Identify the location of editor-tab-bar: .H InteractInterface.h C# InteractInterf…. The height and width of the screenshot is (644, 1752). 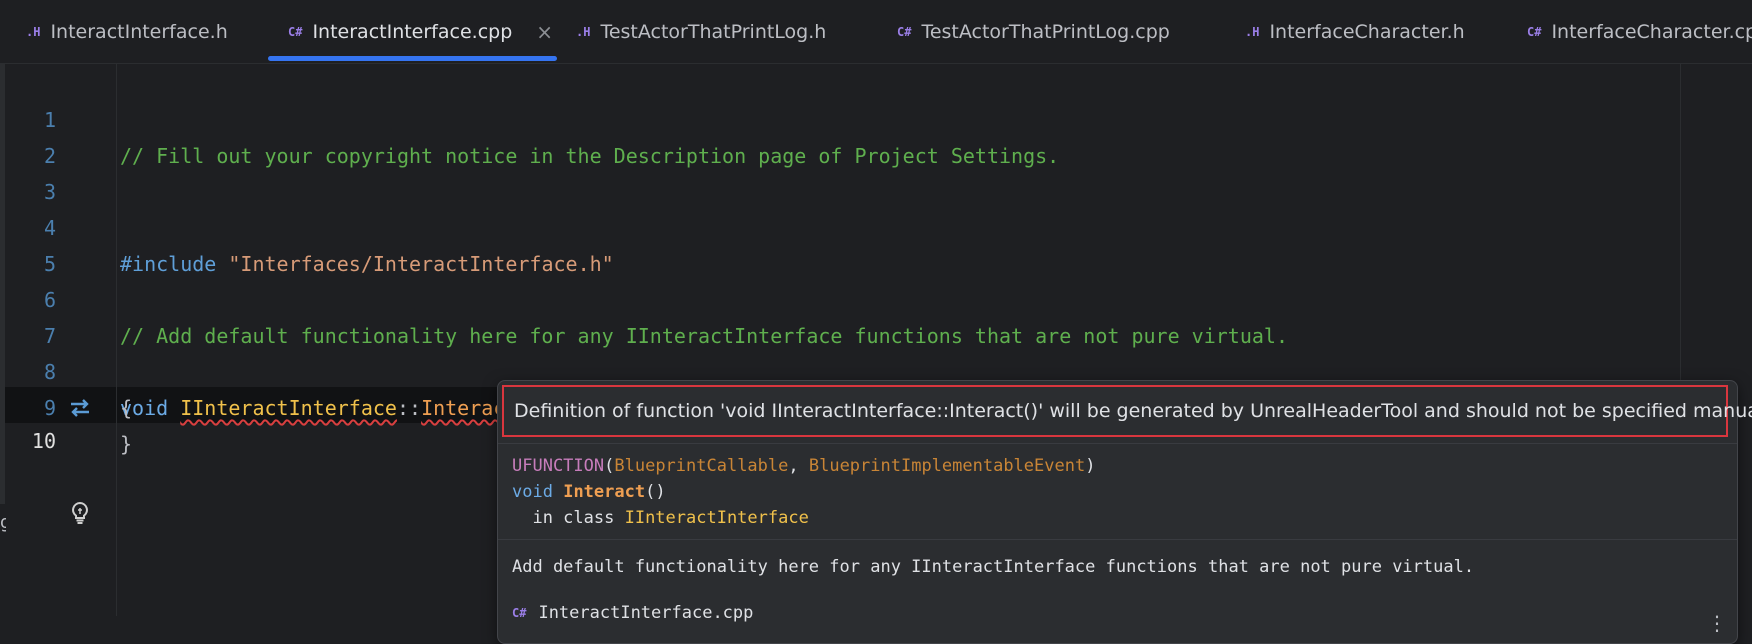
(876, 32).